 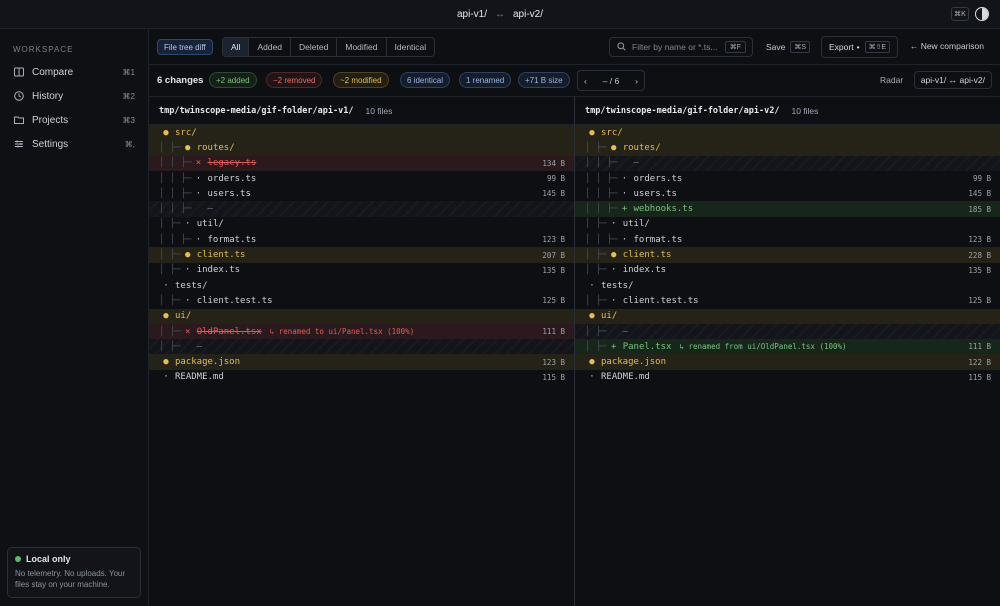 I want to click on filter-added: Added, so click(x=270, y=47).